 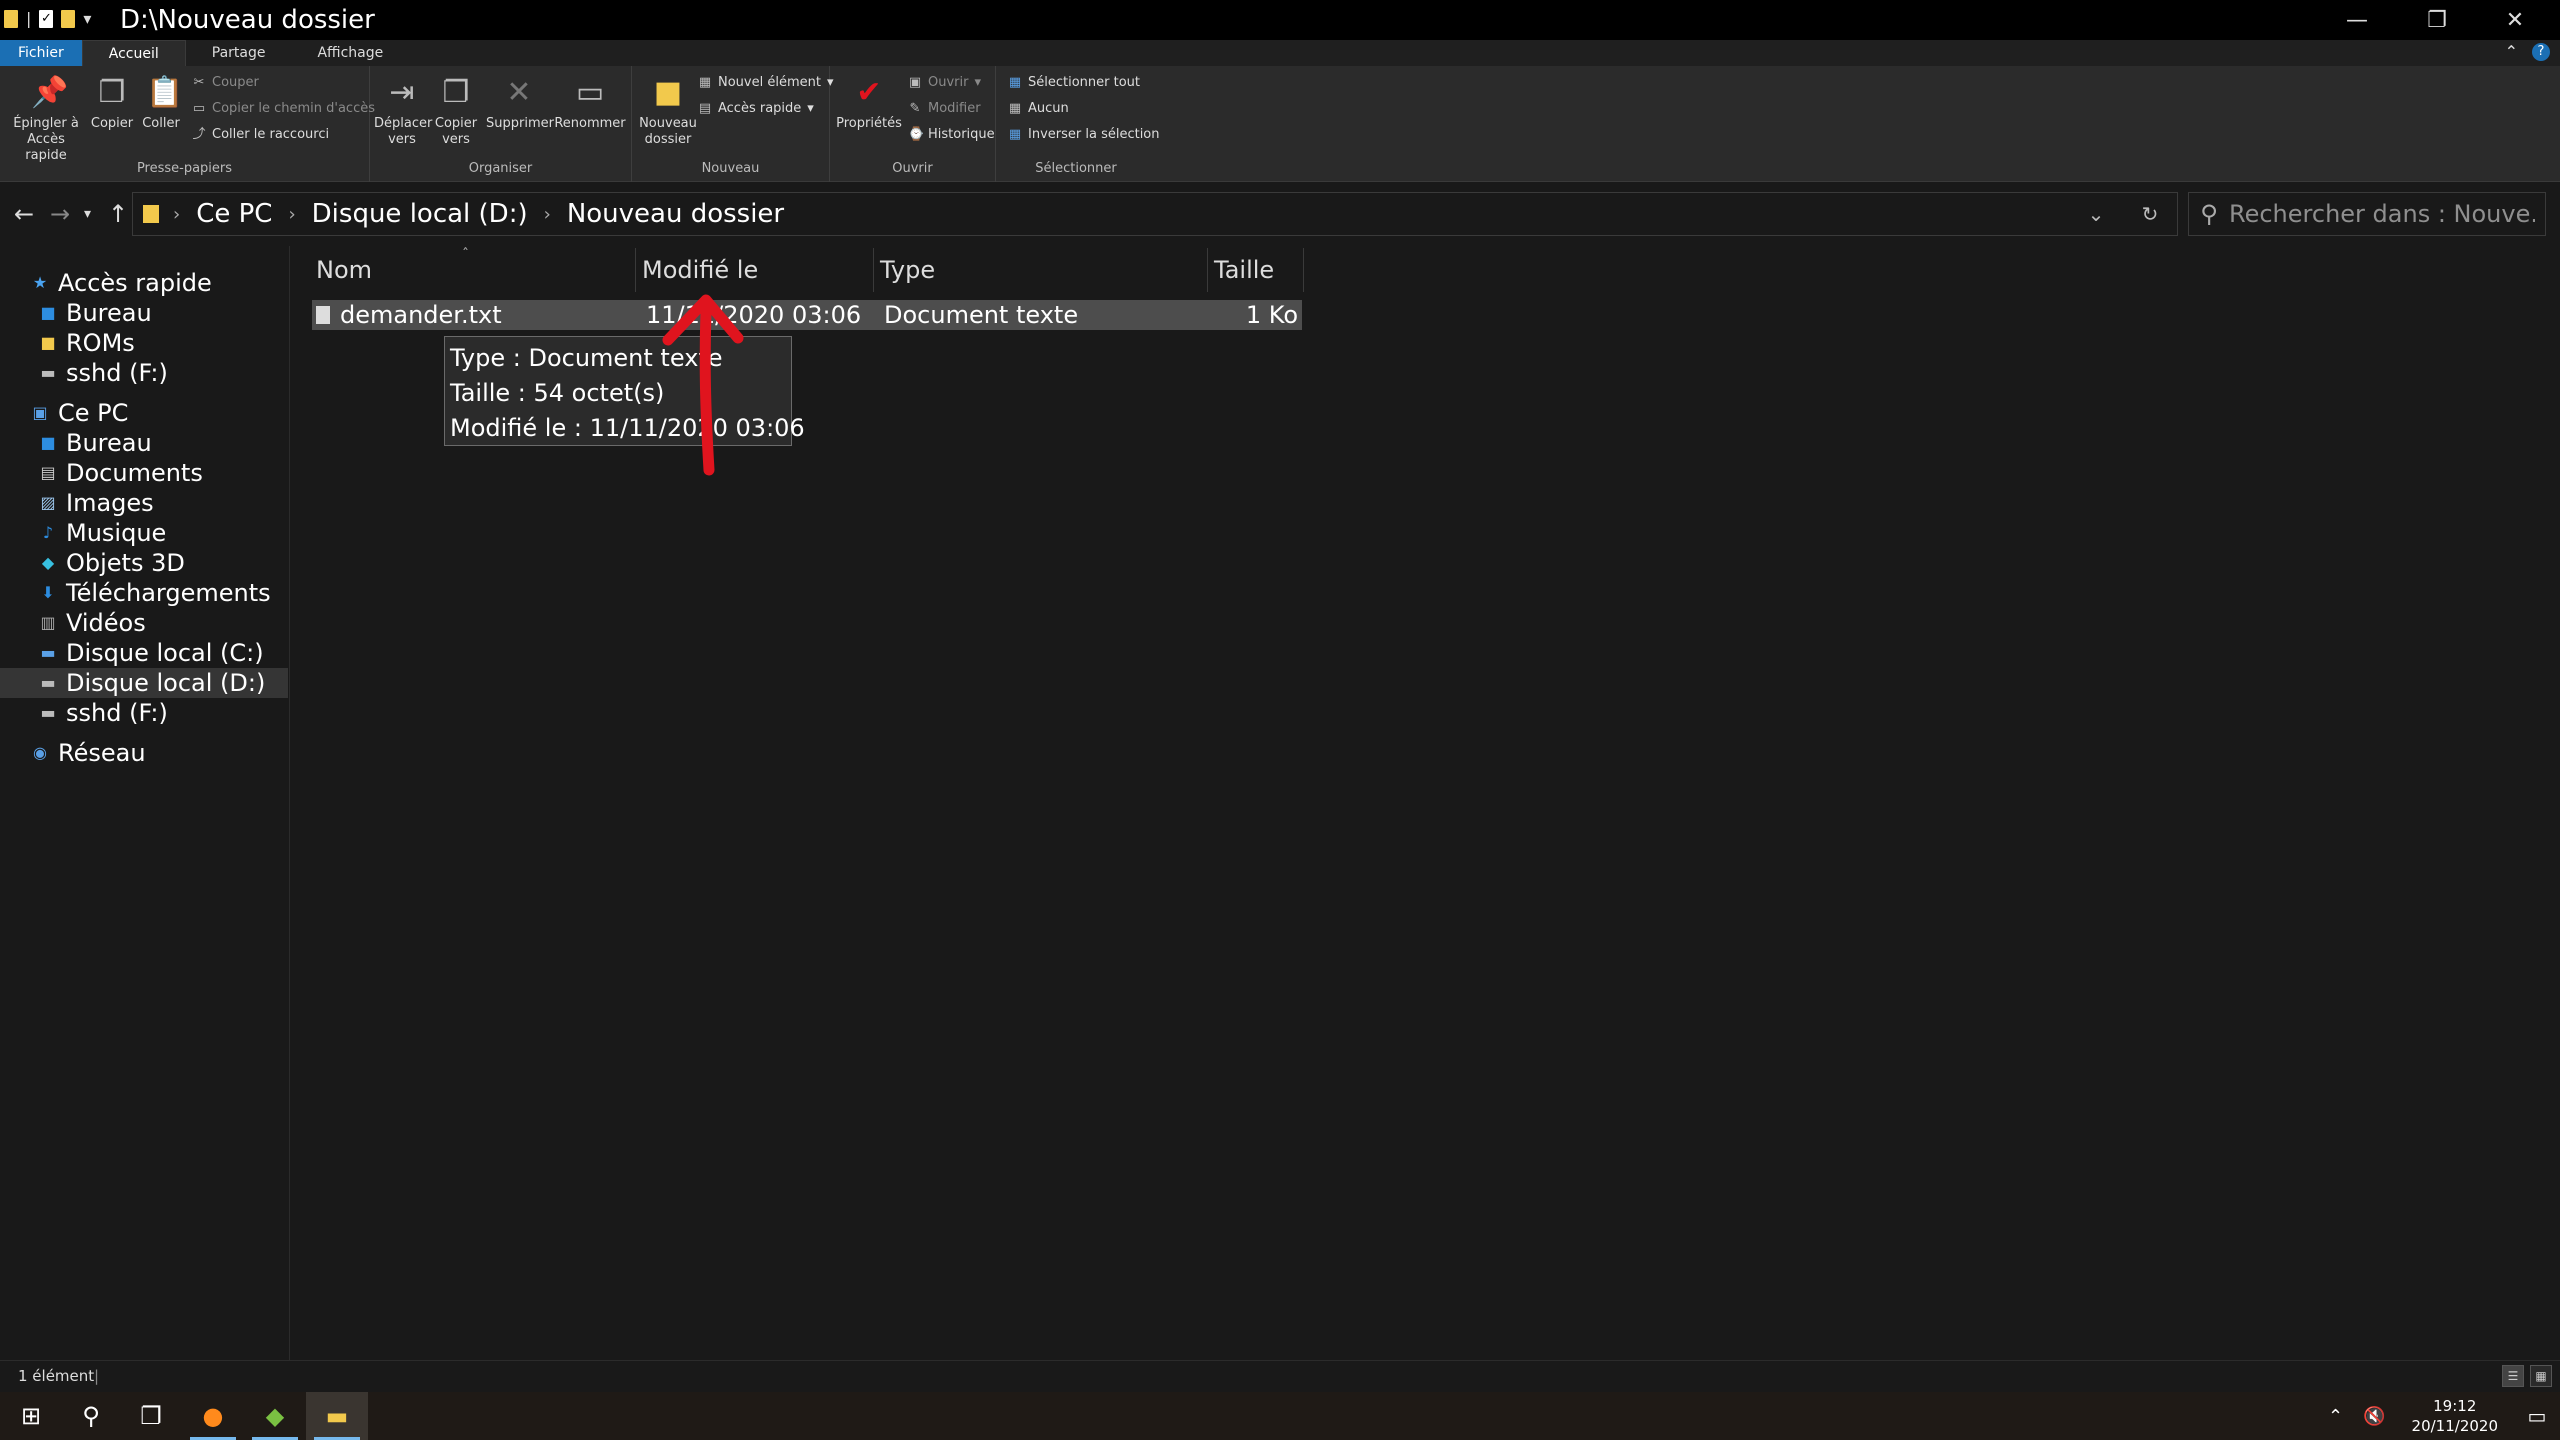 I want to click on scissors-icon: ✂, so click(x=199, y=82).